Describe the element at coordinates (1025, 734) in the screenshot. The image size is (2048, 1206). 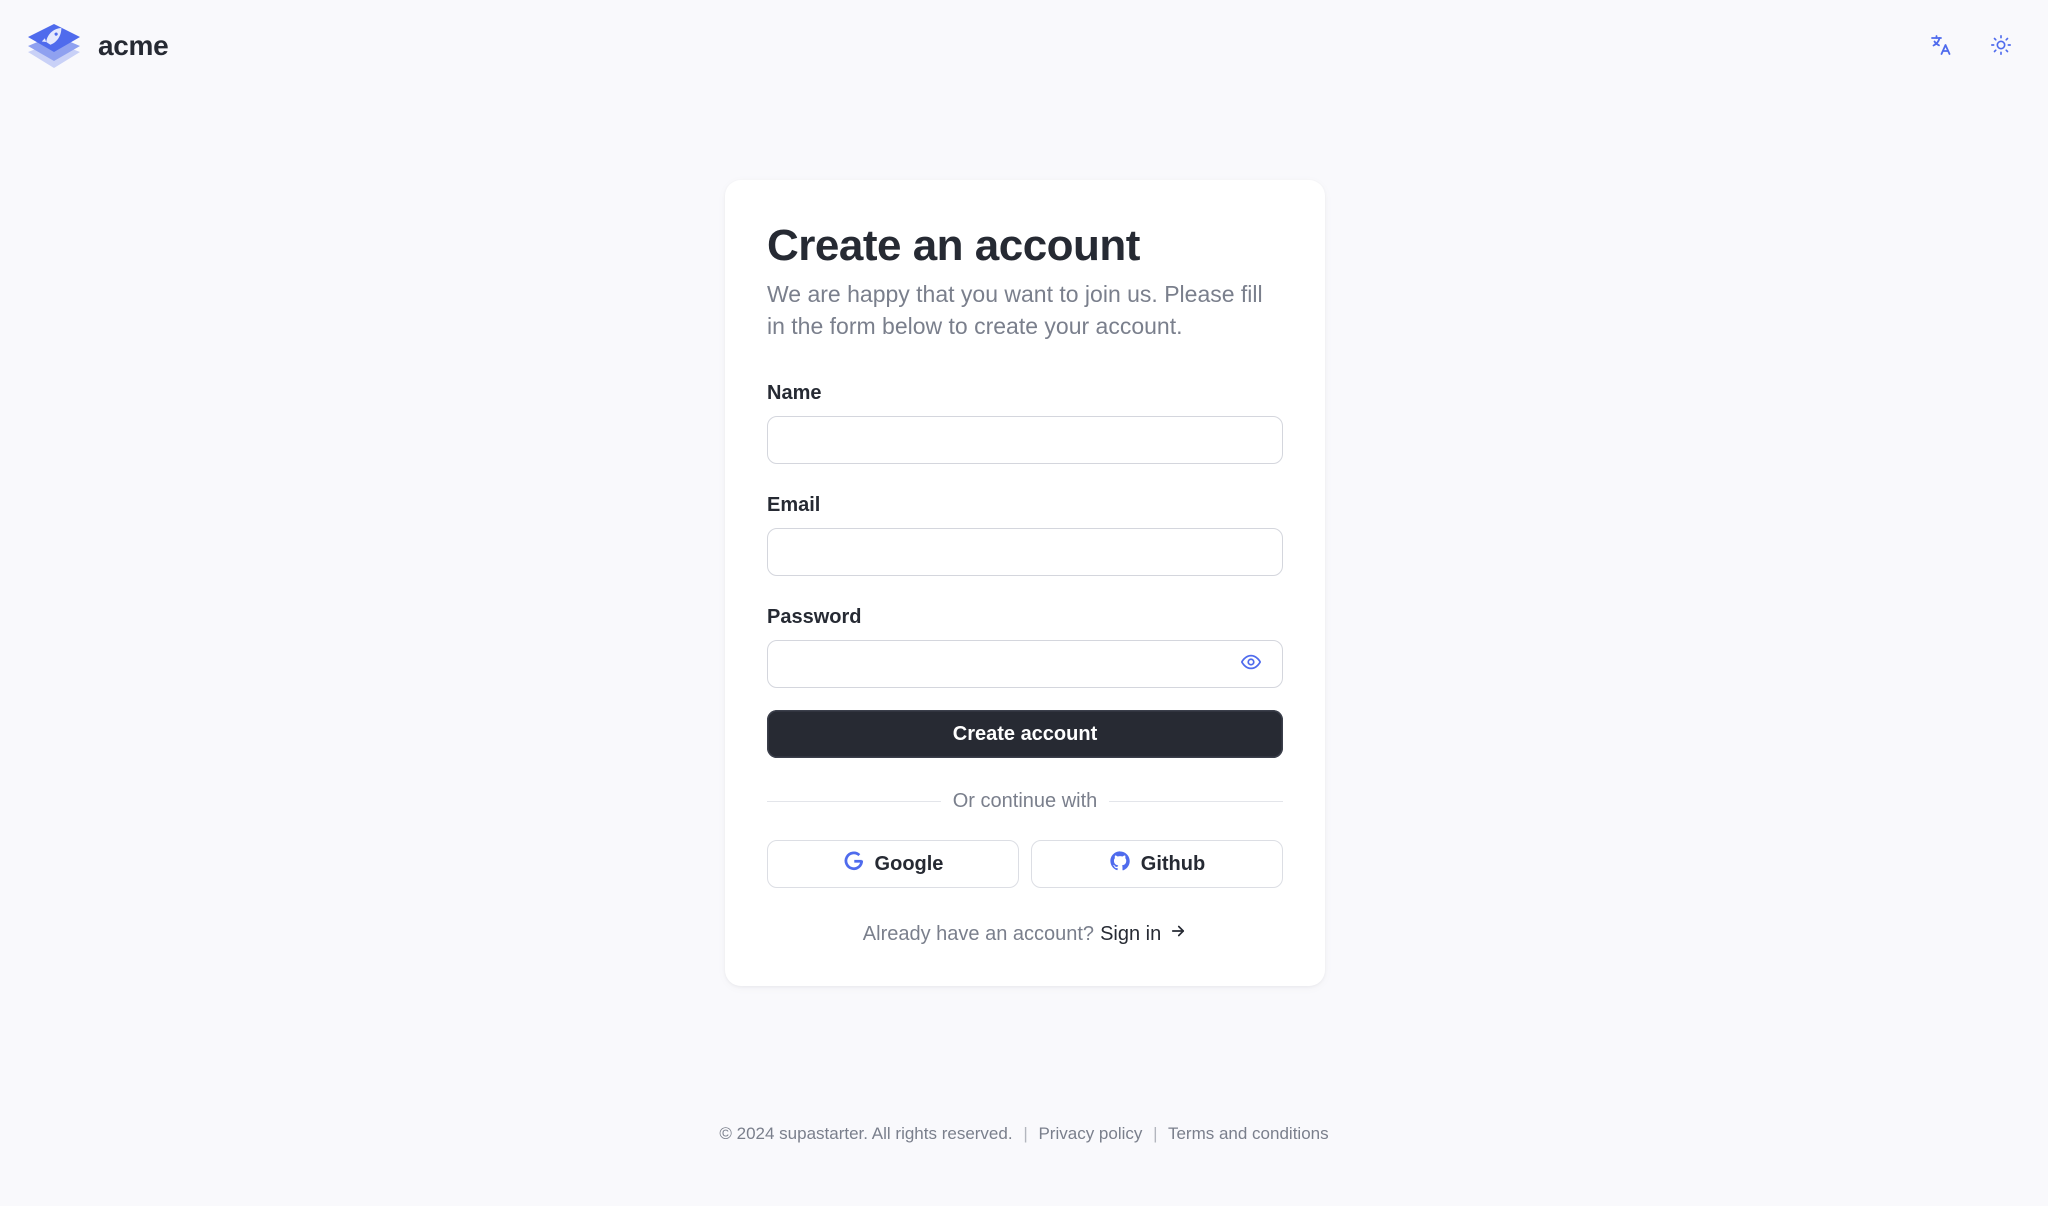
I see `create-account-button: Create account` at that location.